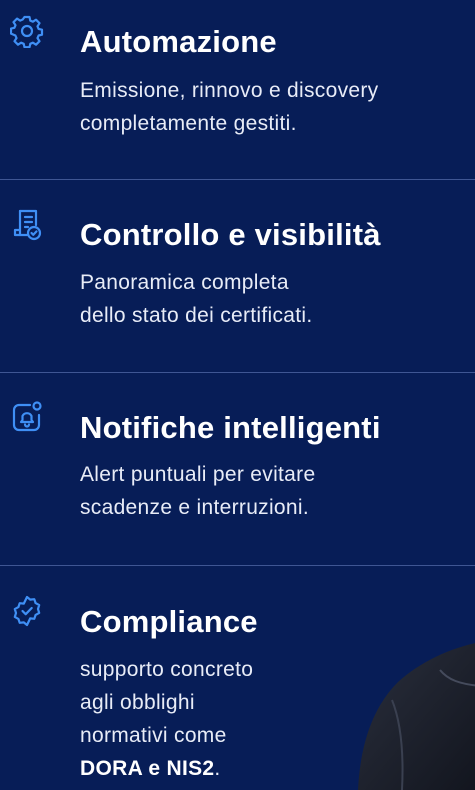 Image resolution: width=475 pixels, height=790 pixels. I want to click on feature-title: Notifiche intelligenti, so click(230, 427).